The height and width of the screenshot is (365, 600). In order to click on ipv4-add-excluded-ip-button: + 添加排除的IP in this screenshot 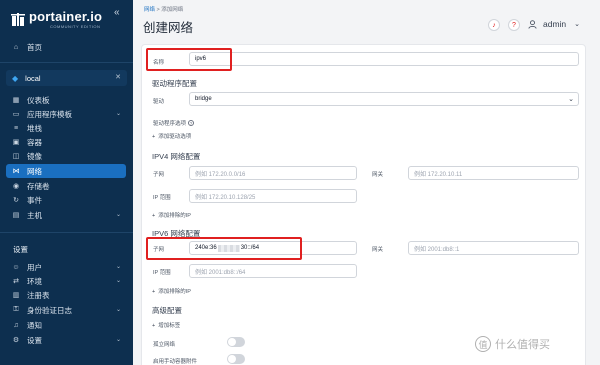, I will do `click(171, 215)`.